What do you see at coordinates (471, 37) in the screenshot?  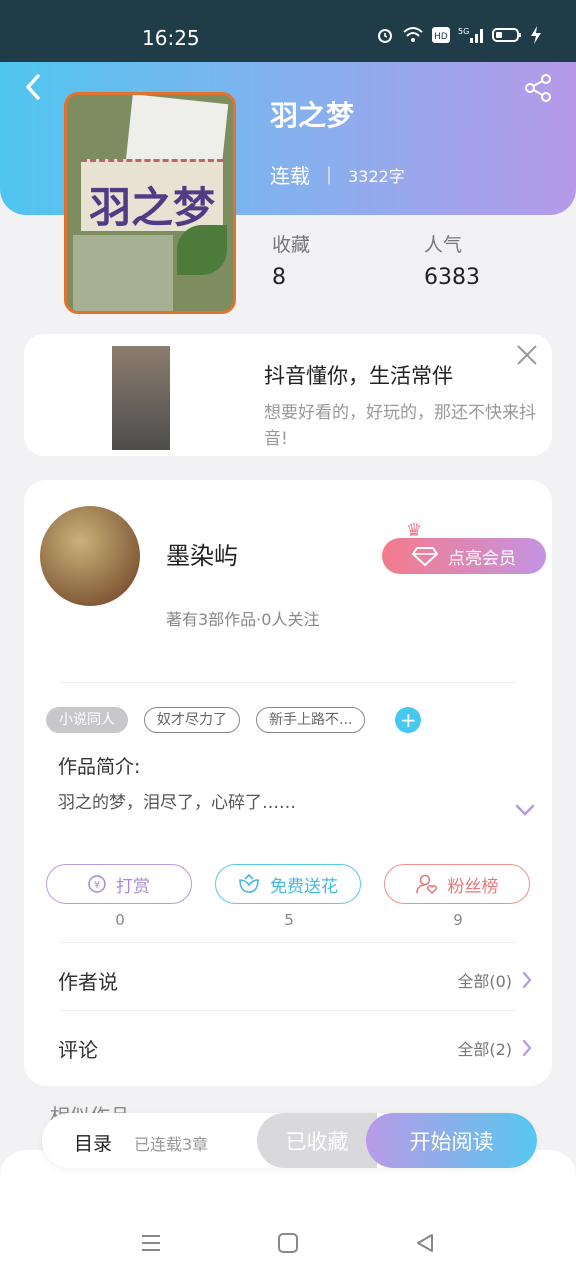 I see `5g-signal-icon: 5G` at bounding box center [471, 37].